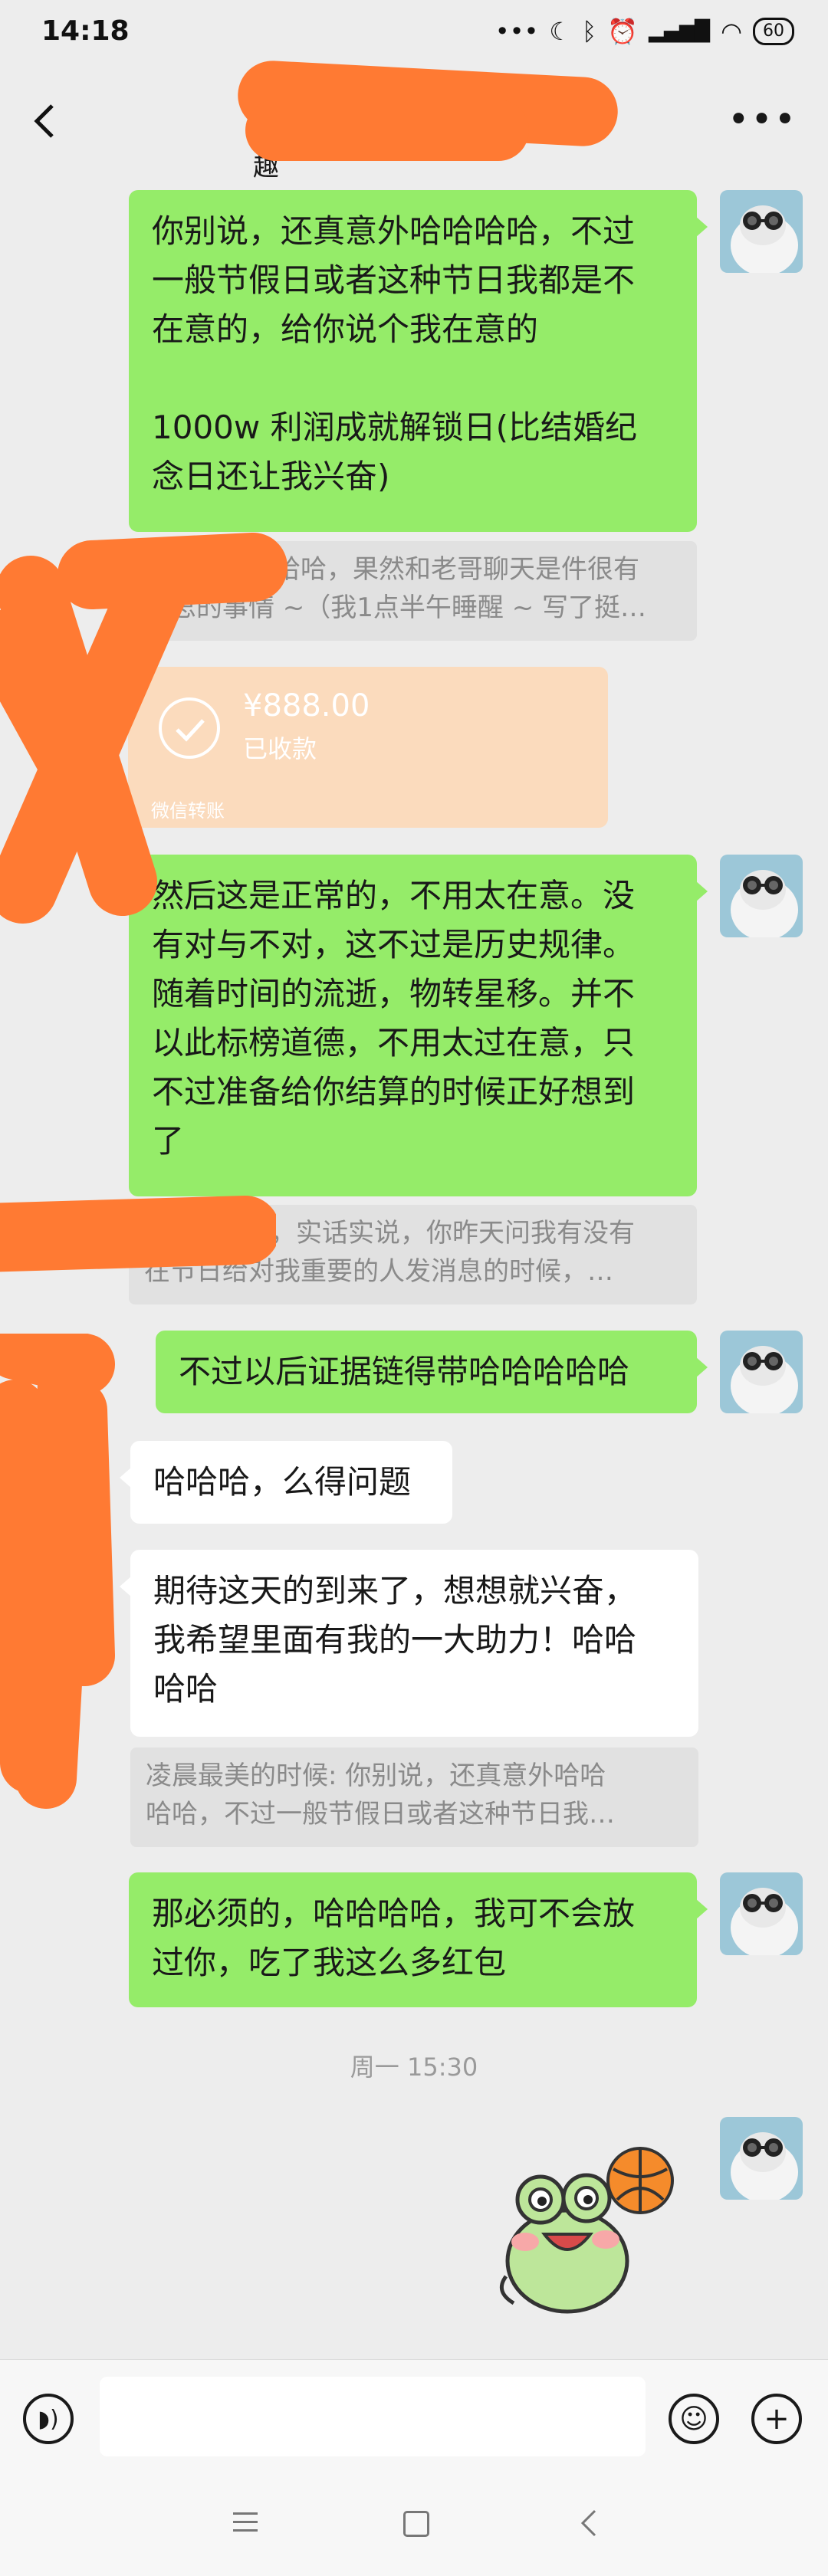 The width and height of the screenshot is (828, 2576). Describe the element at coordinates (394, 231) in the screenshot. I see `message-text: 你别说，还真意外哈哈哈哈，不过` at that location.